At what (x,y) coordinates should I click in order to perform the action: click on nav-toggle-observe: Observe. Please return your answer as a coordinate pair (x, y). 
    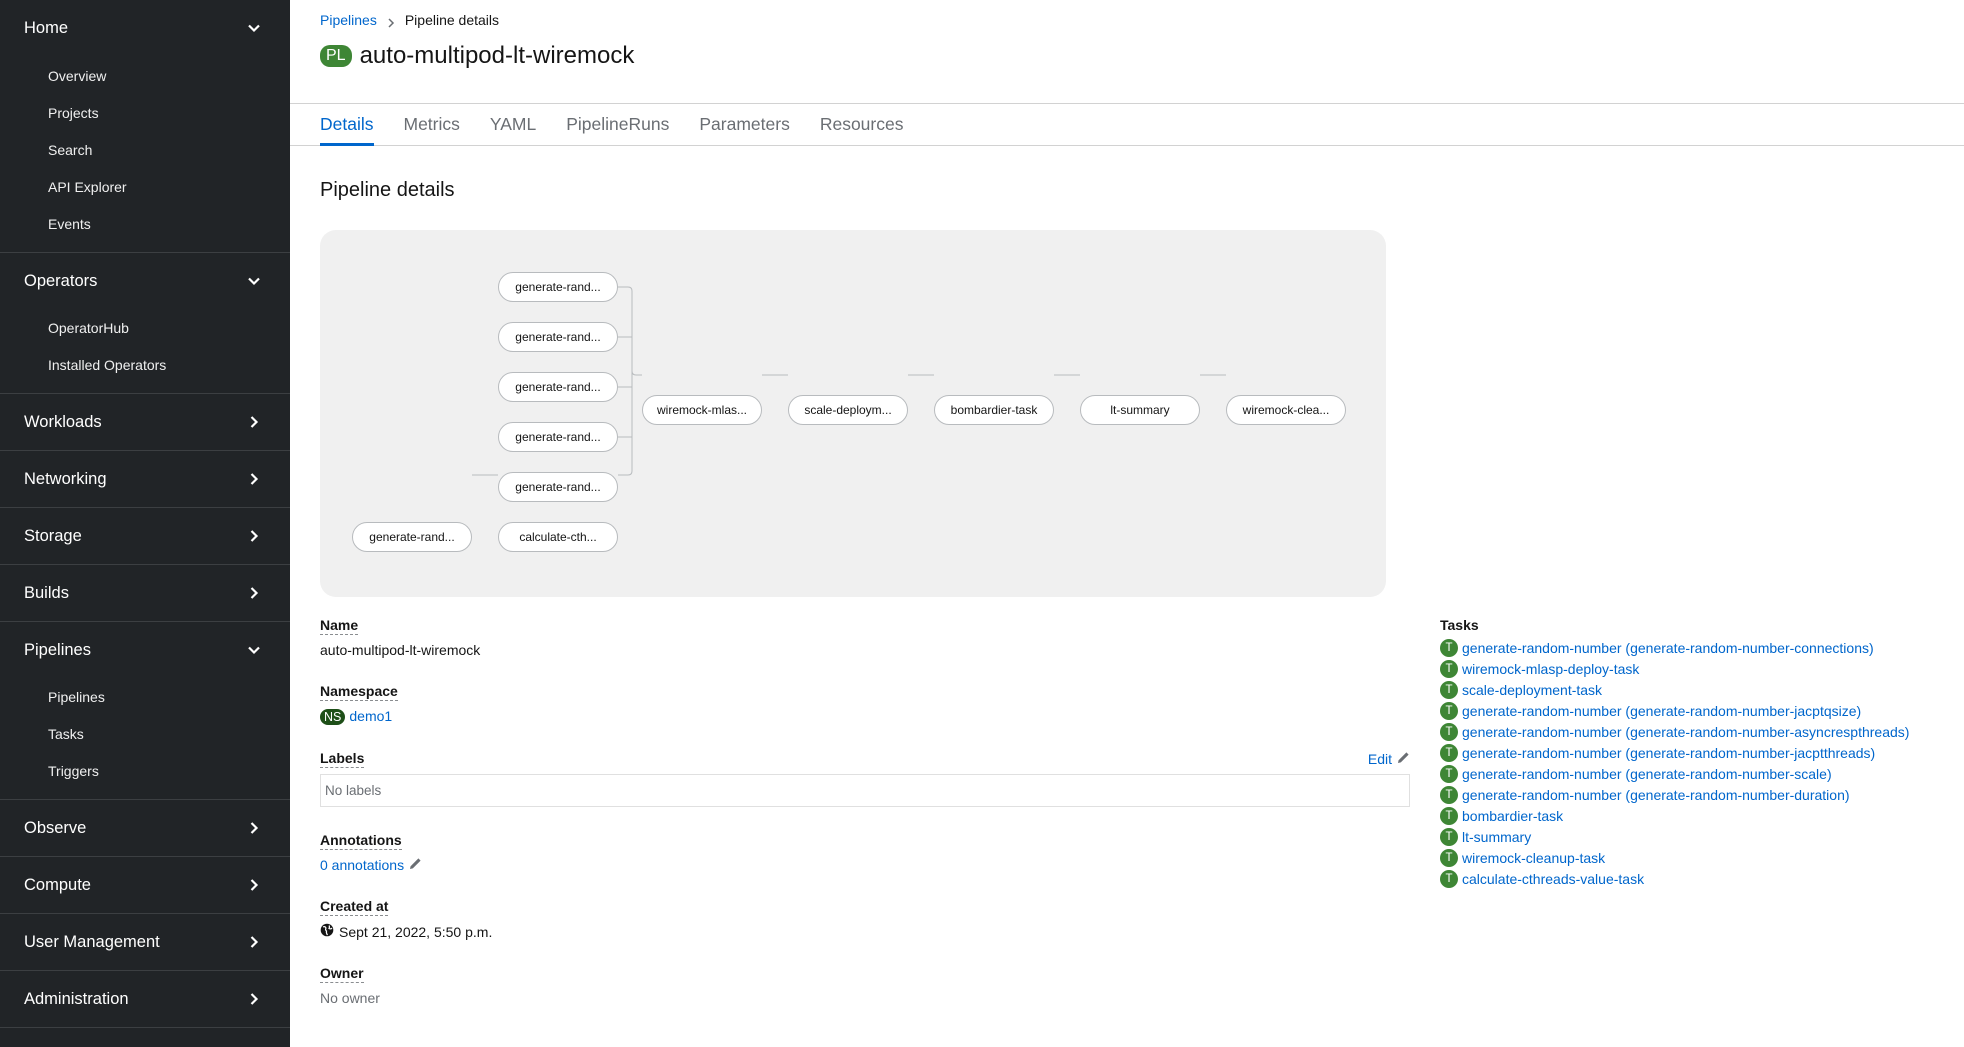
    Looking at the image, I should click on (145, 828).